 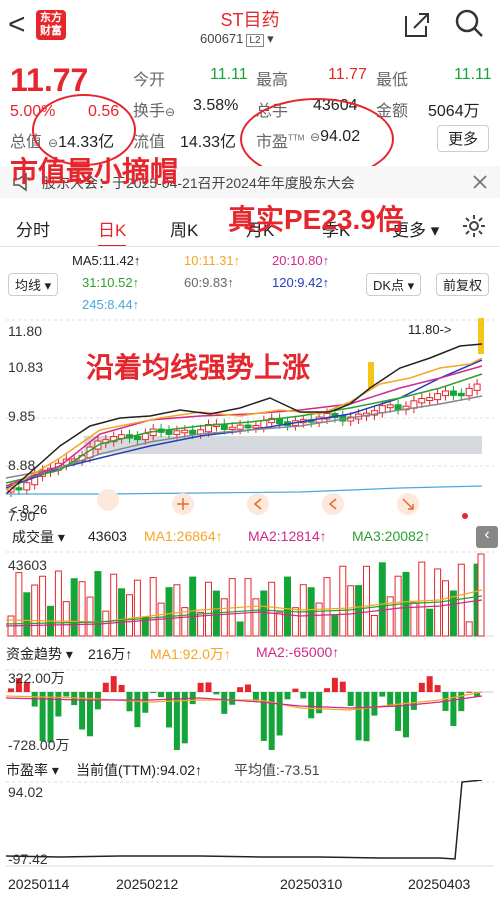 I want to click on low-marker: <-8.26, so click(x=28, y=509).